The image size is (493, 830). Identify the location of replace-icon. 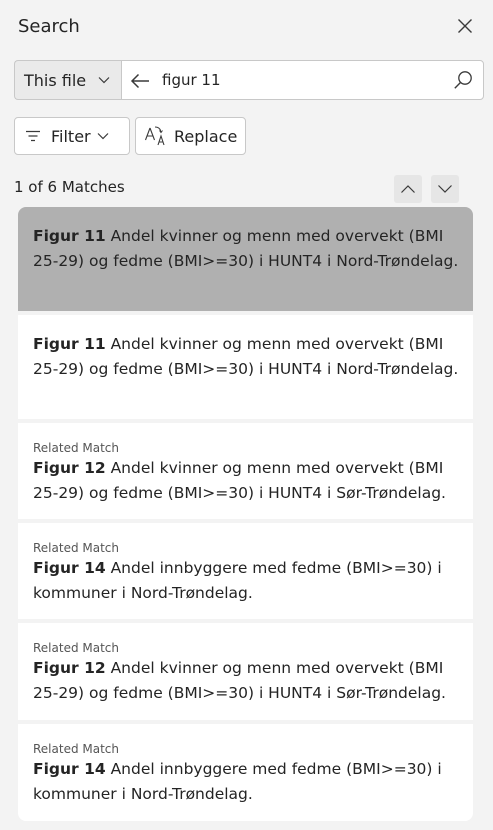
(154, 136).